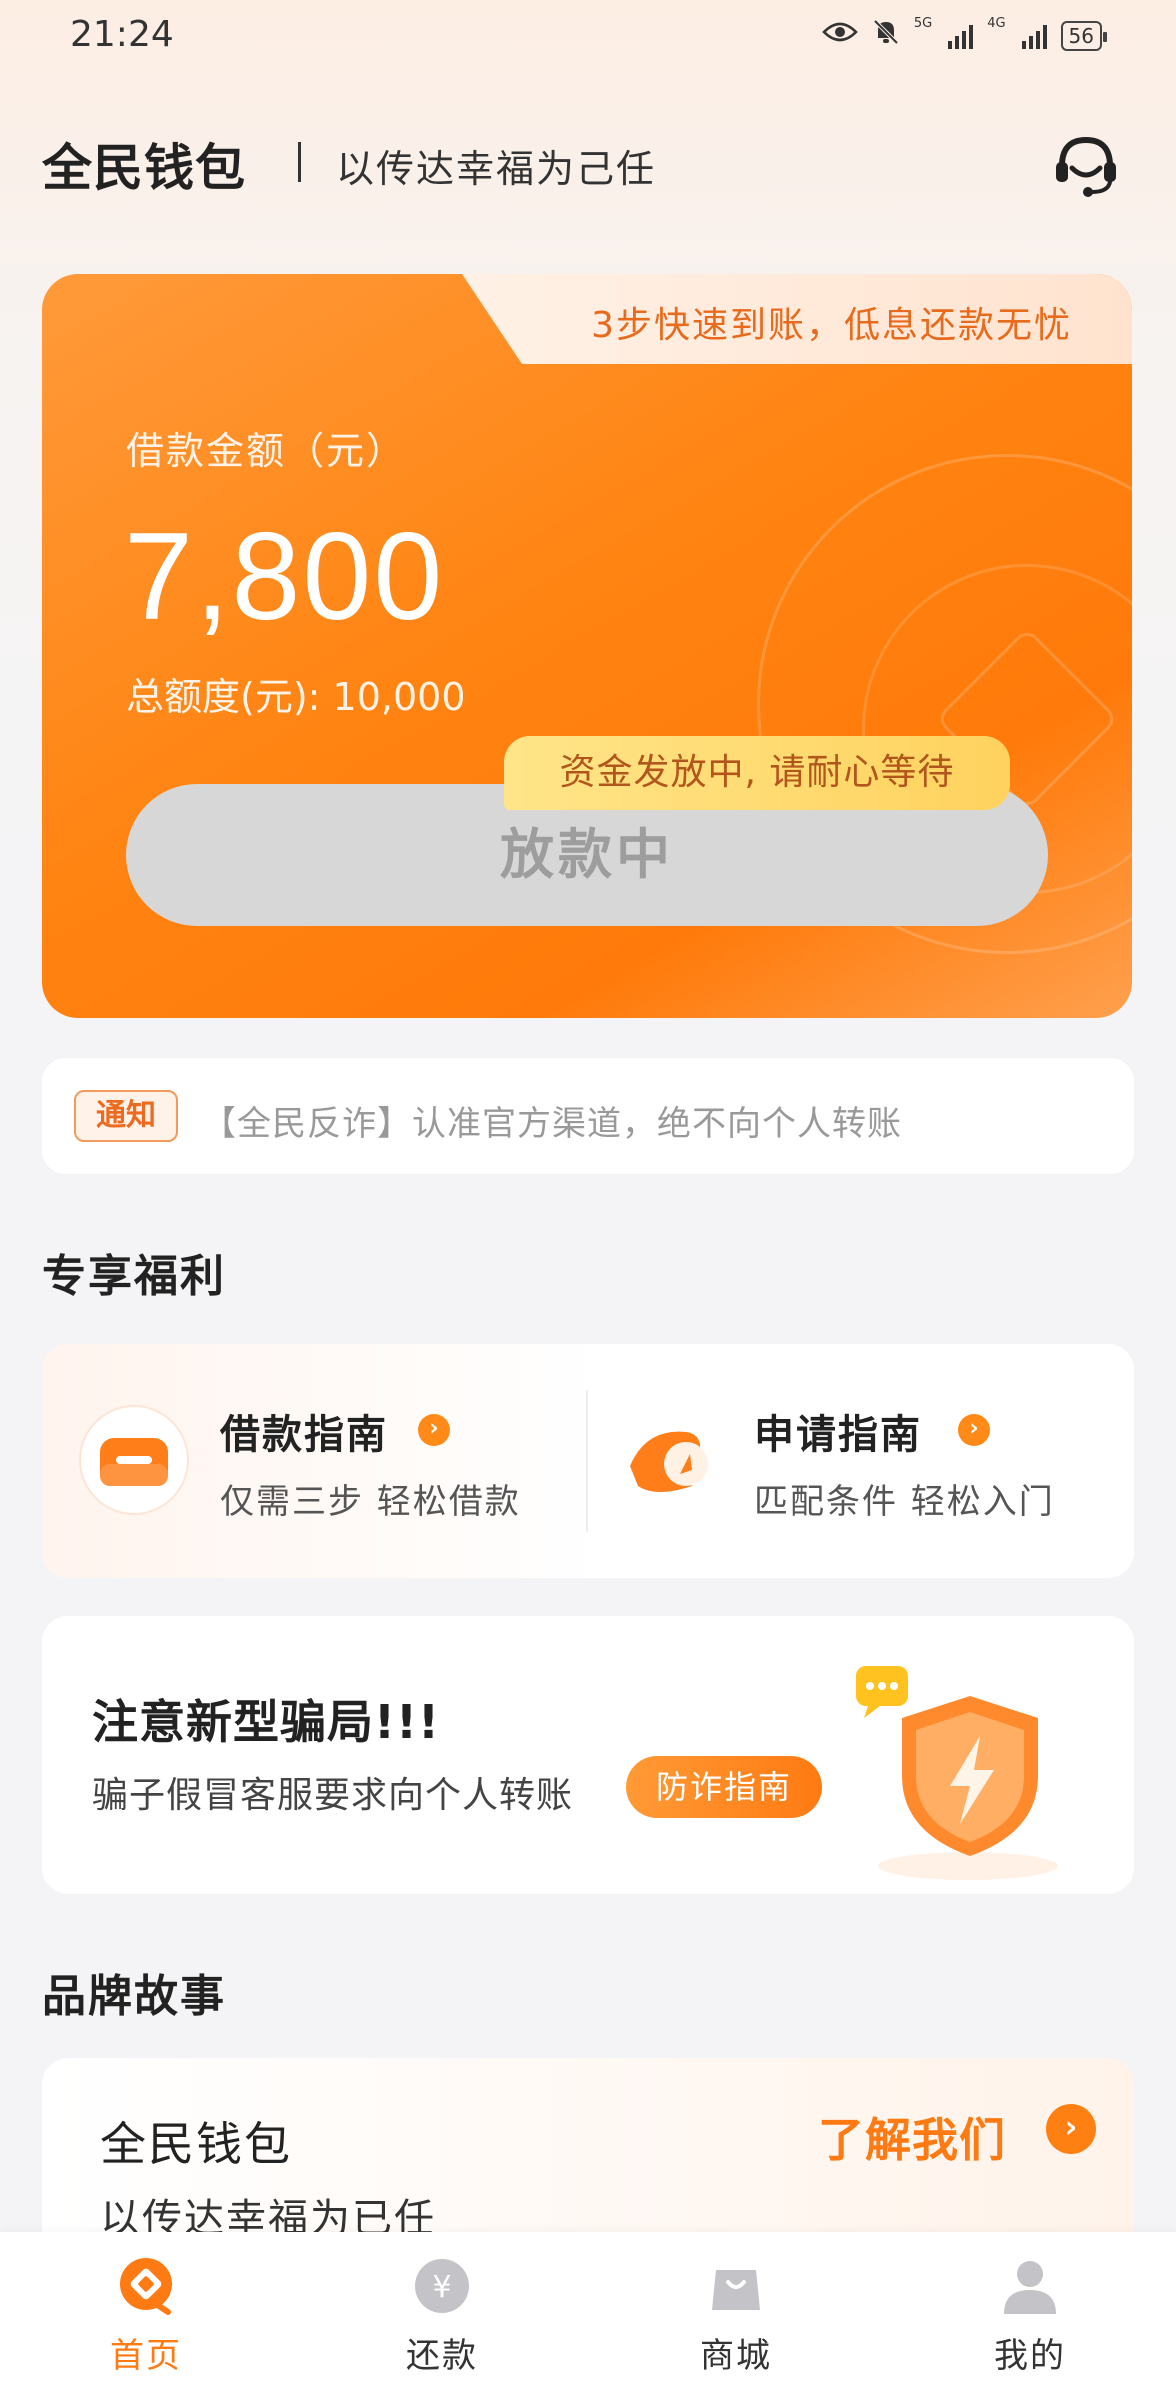 This screenshot has height=2400, width=1176. What do you see at coordinates (299, 162) in the screenshot?
I see `brand-divider` at bounding box center [299, 162].